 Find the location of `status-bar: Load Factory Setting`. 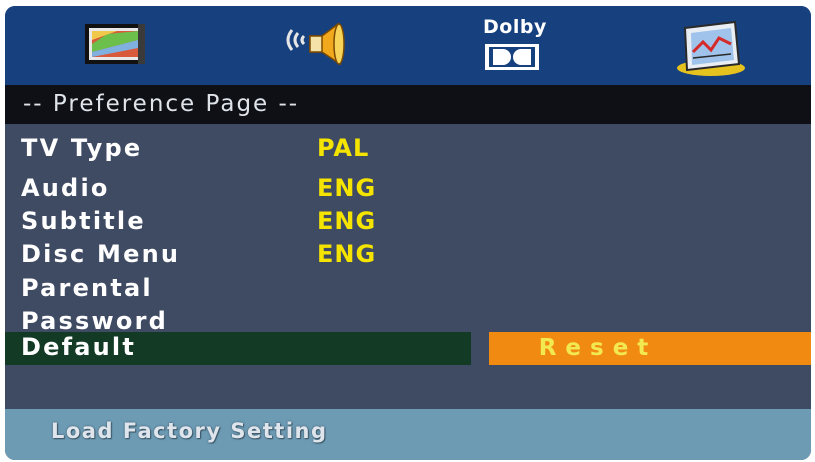

status-bar: Load Factory Setting is located at coordinates (408, 434).